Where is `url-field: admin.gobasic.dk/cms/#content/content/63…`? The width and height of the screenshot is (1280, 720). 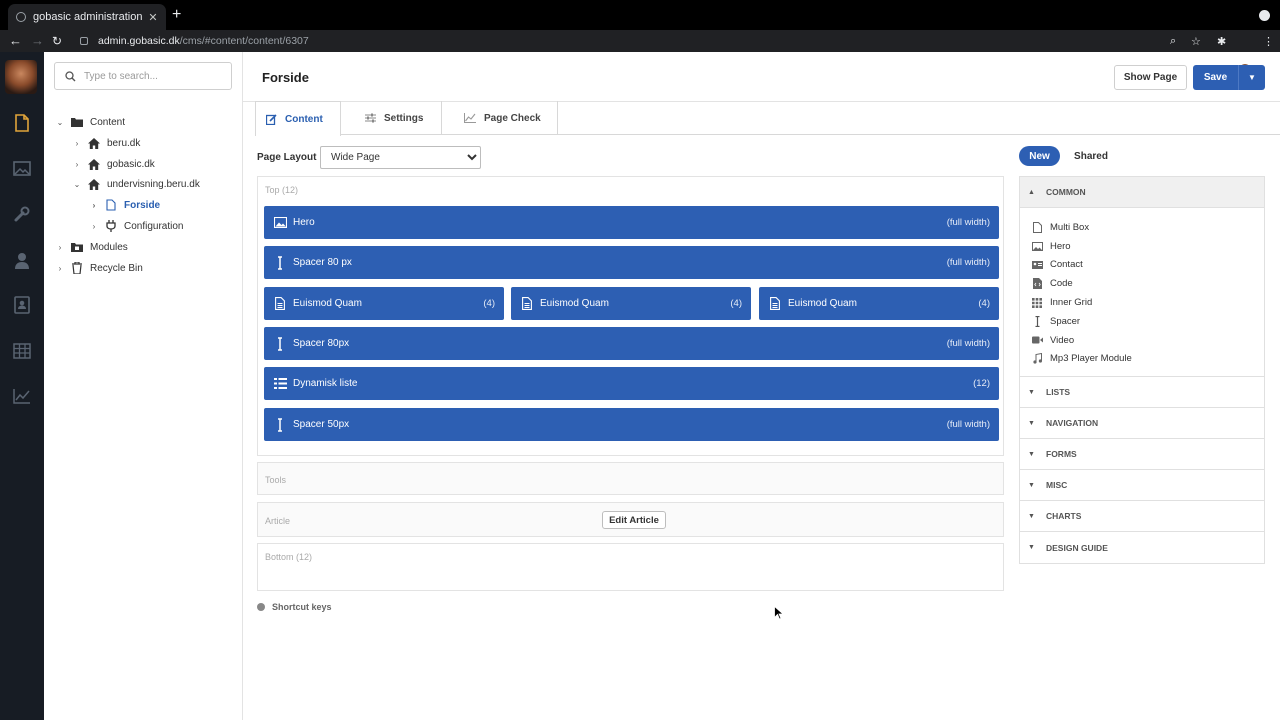
url-field: admin.gobasic.dk/cms/#content/content/63… is located at coordinates (639, 41).